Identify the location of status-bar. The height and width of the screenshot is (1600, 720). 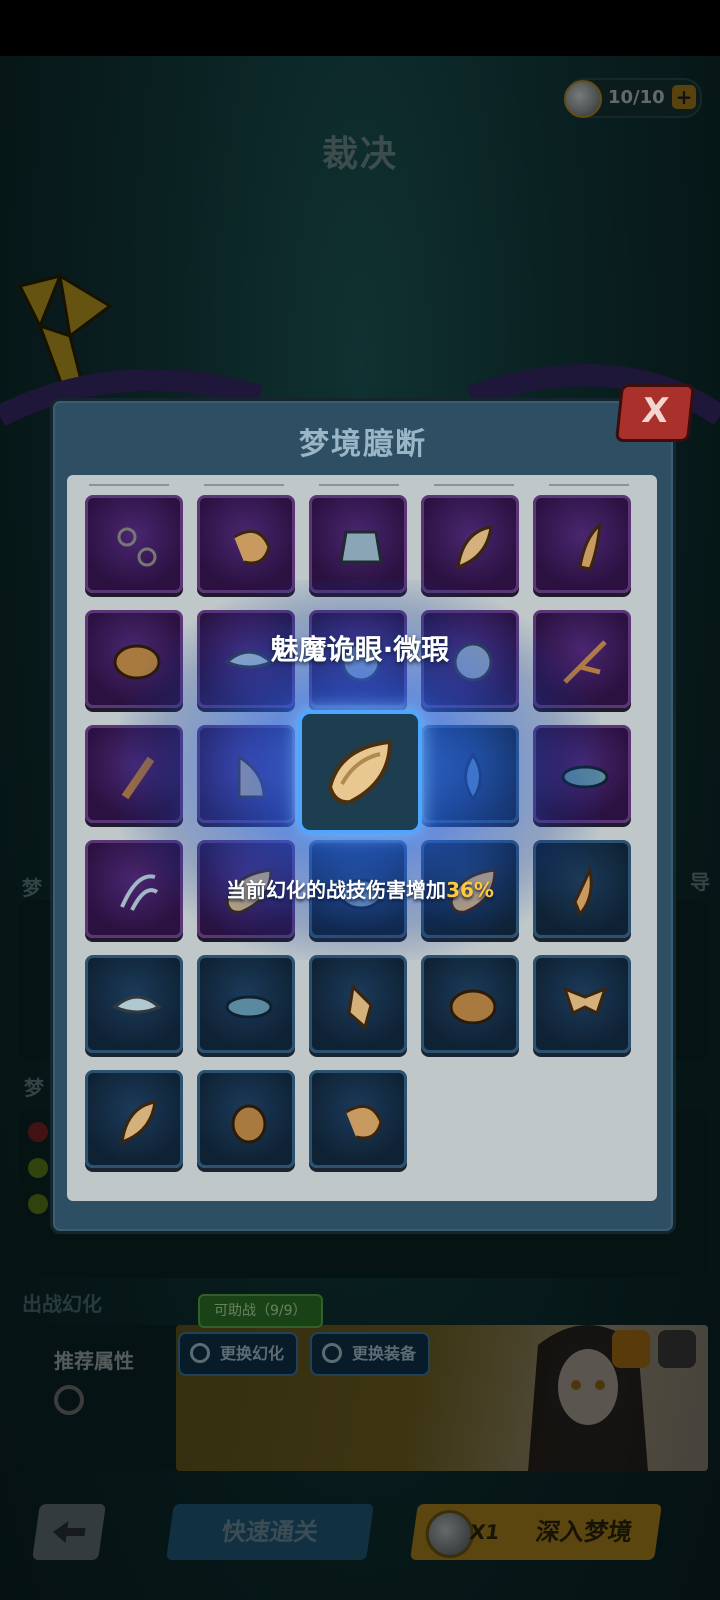
(360, 28).